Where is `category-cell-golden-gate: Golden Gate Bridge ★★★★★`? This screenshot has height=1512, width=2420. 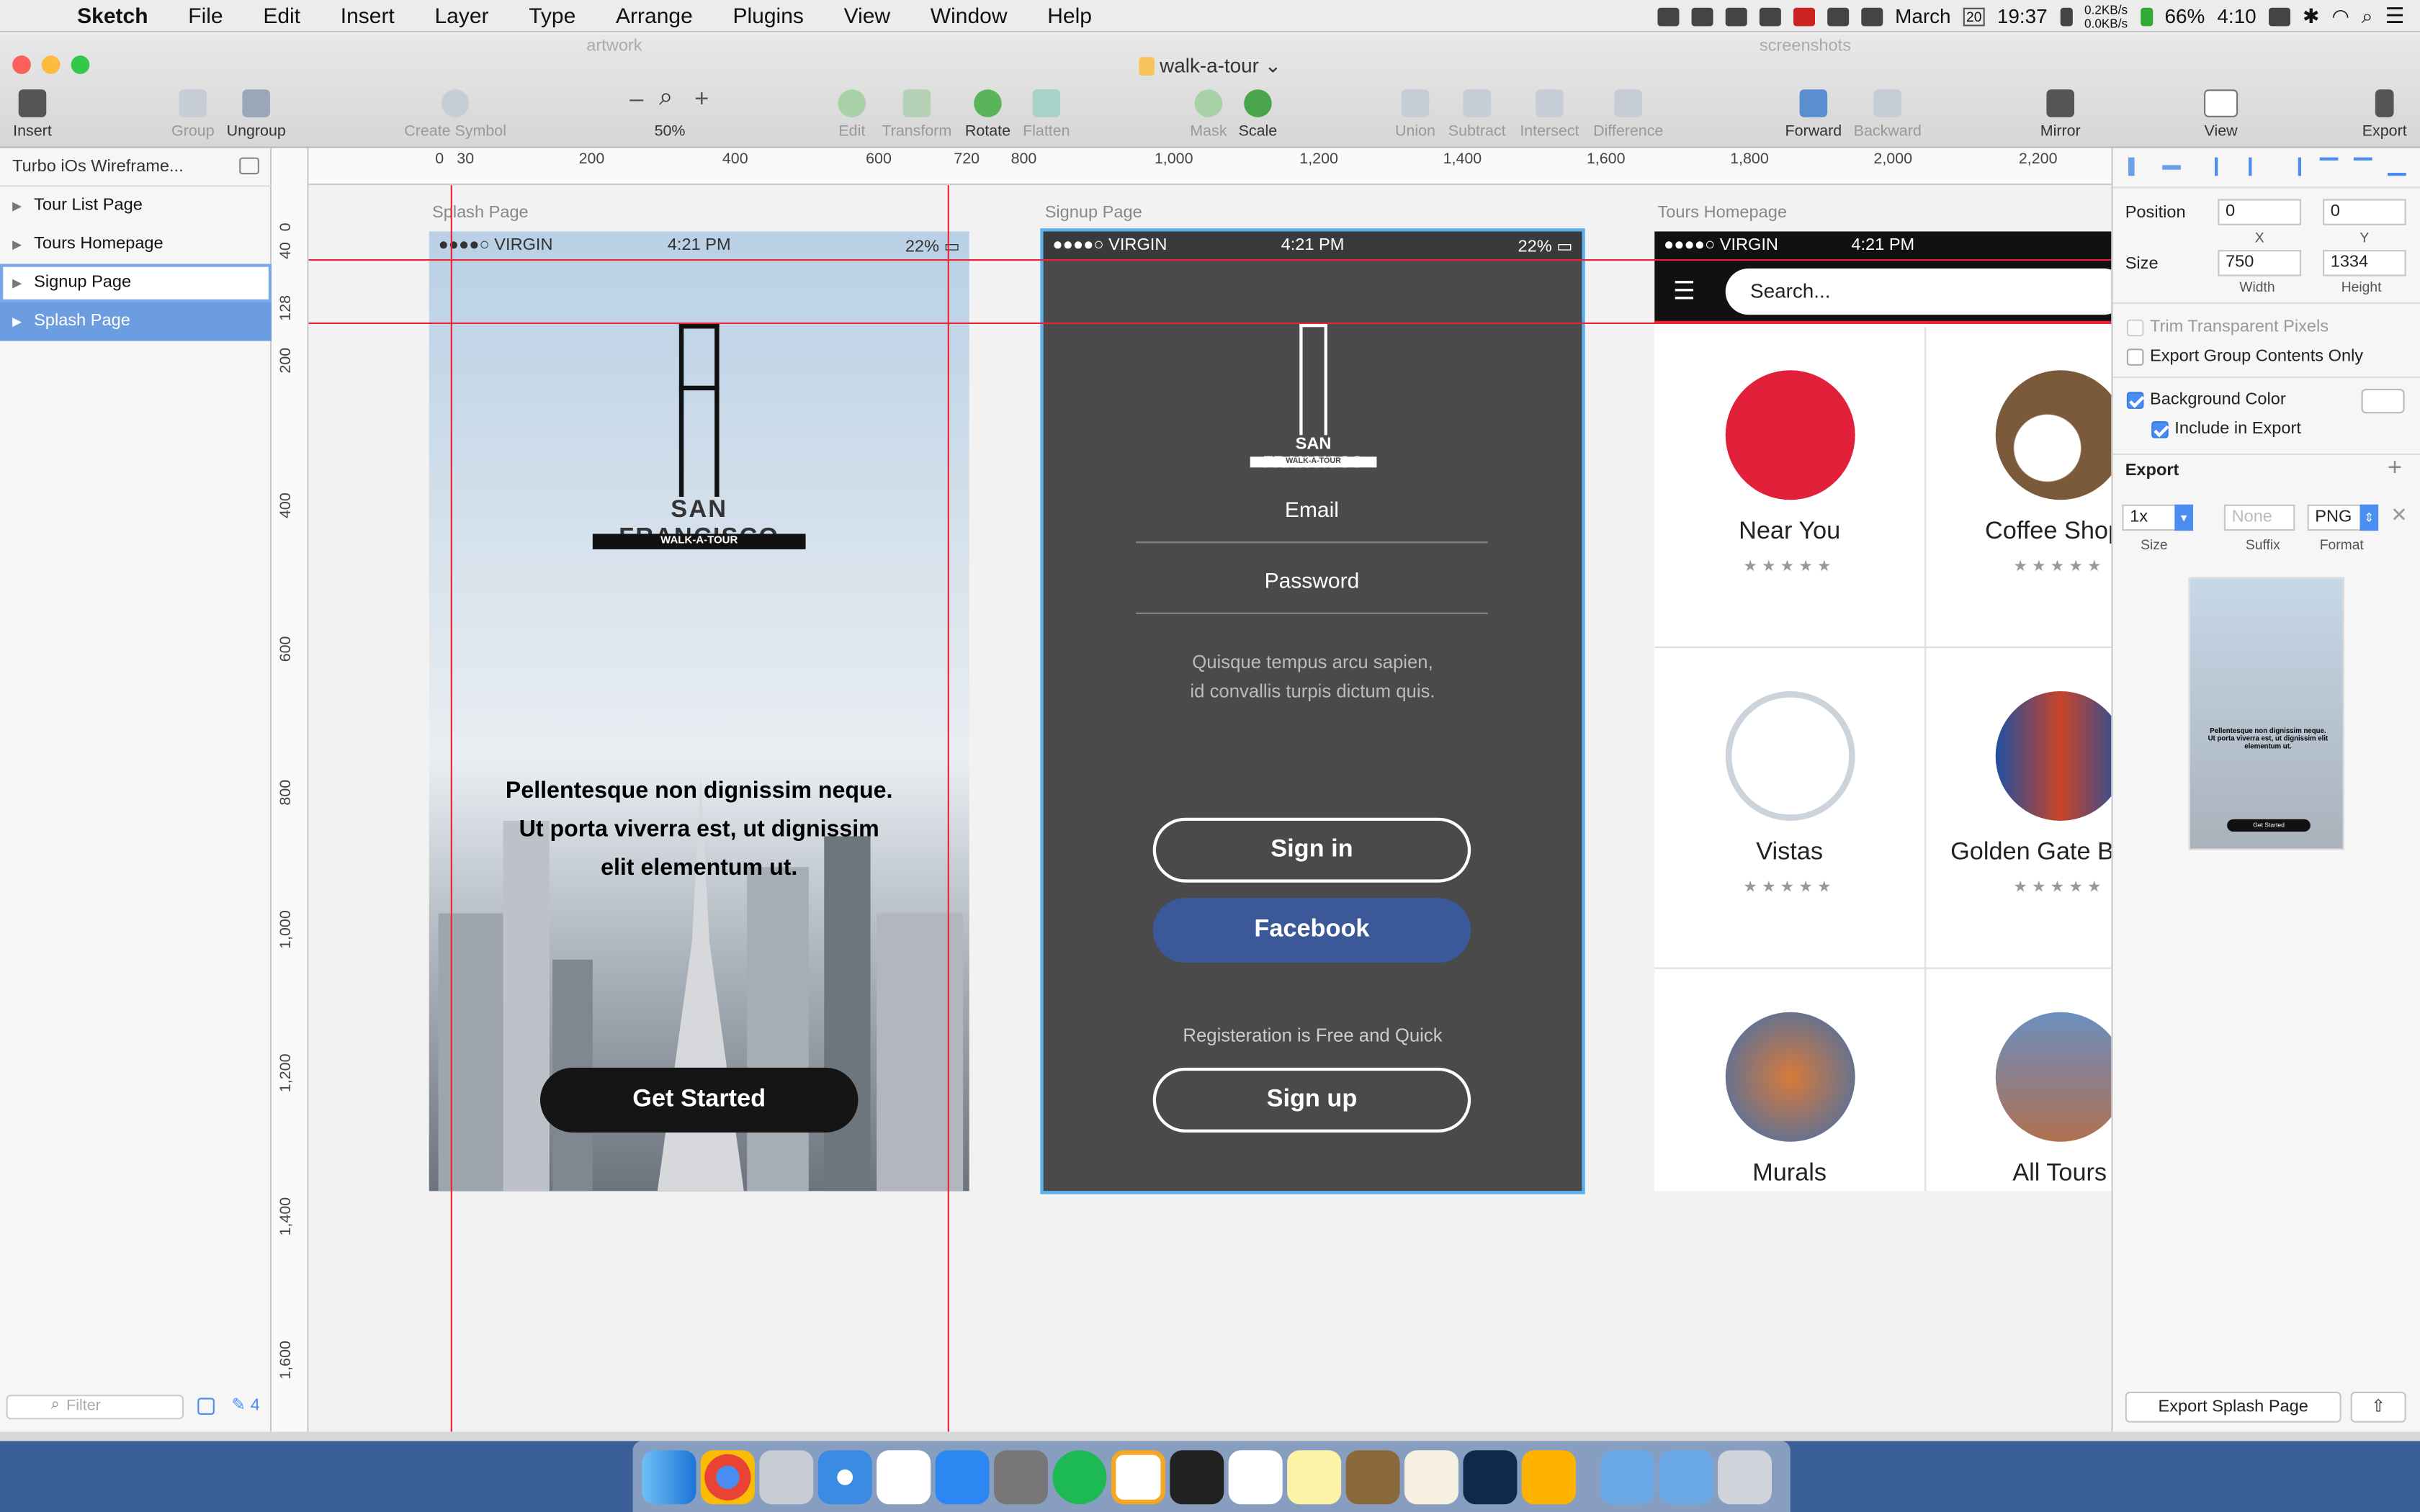 category-cell-golden-gate: Golden Gate Bridge ★★★★★ is located at coordinates (2018, 808).